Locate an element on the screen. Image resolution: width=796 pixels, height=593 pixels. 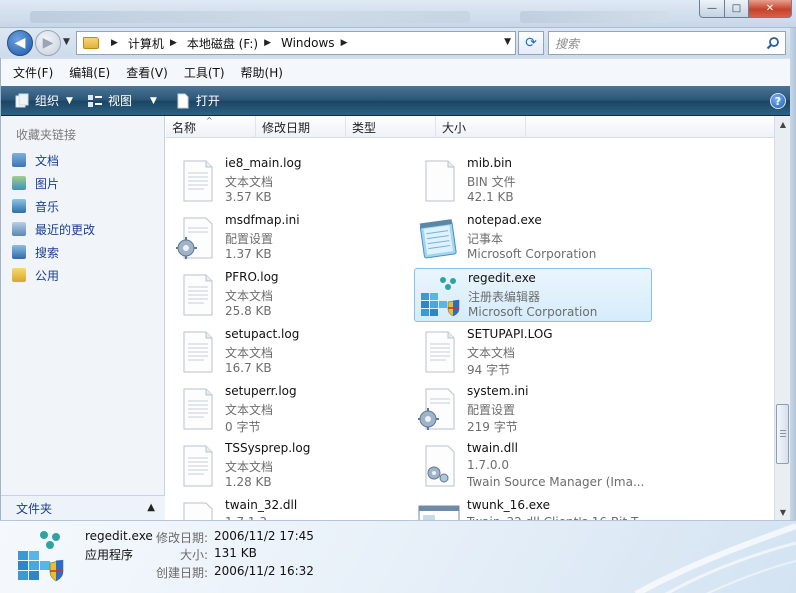
minimize-icon: — is located at coordinates (712, 8).